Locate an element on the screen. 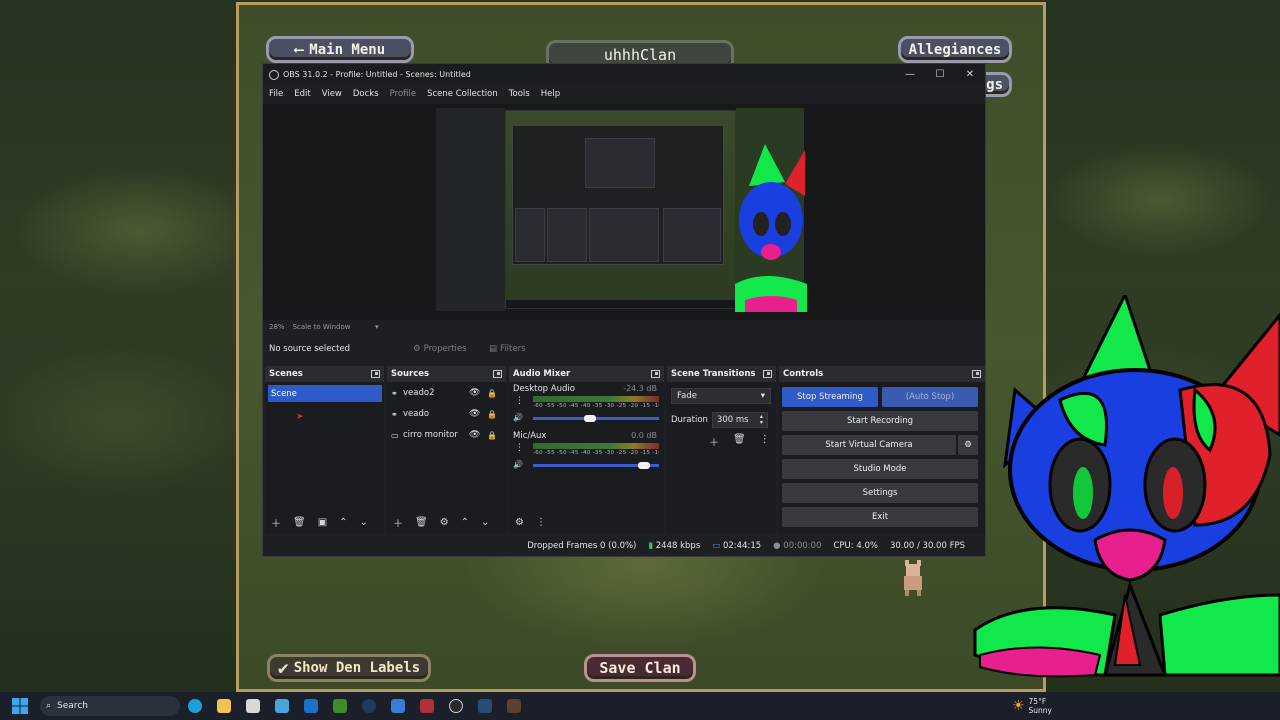 The width and height of the screenshot is (1280, 720). game-app-icon is located at coordinates (426, 706).